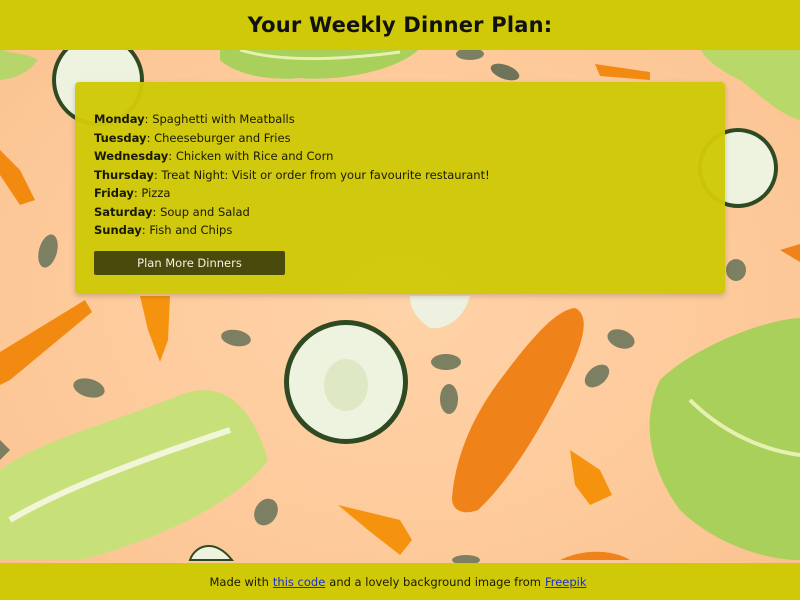 The width and height of the screenshot is (800, 600). I want to click on day-label: Sunday, so click(118, 230).